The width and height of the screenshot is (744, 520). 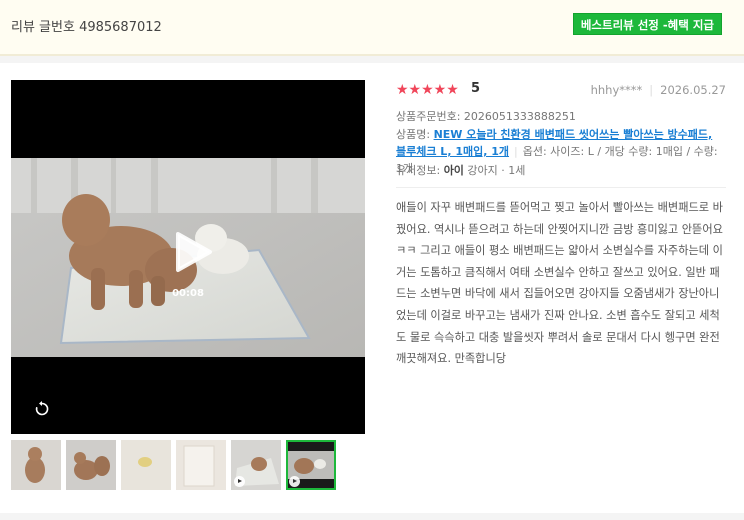 I want to click on footer-strip, so click(x=372, y=516).